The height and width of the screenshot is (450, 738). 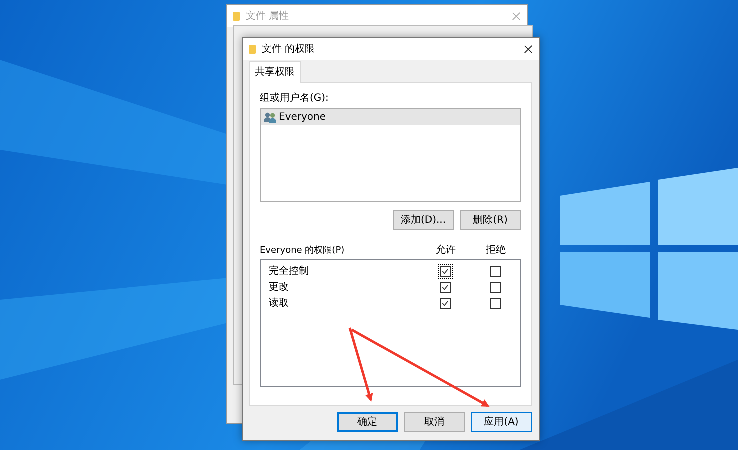 I want to click on permission-name: 完全控制, so click(x=289, y=271).